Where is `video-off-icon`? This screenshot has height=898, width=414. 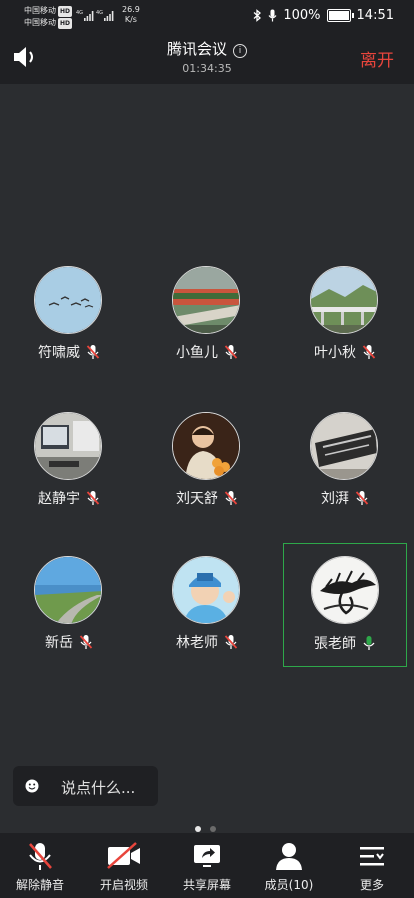 video-off-icon is located at coordinates (123, 855).